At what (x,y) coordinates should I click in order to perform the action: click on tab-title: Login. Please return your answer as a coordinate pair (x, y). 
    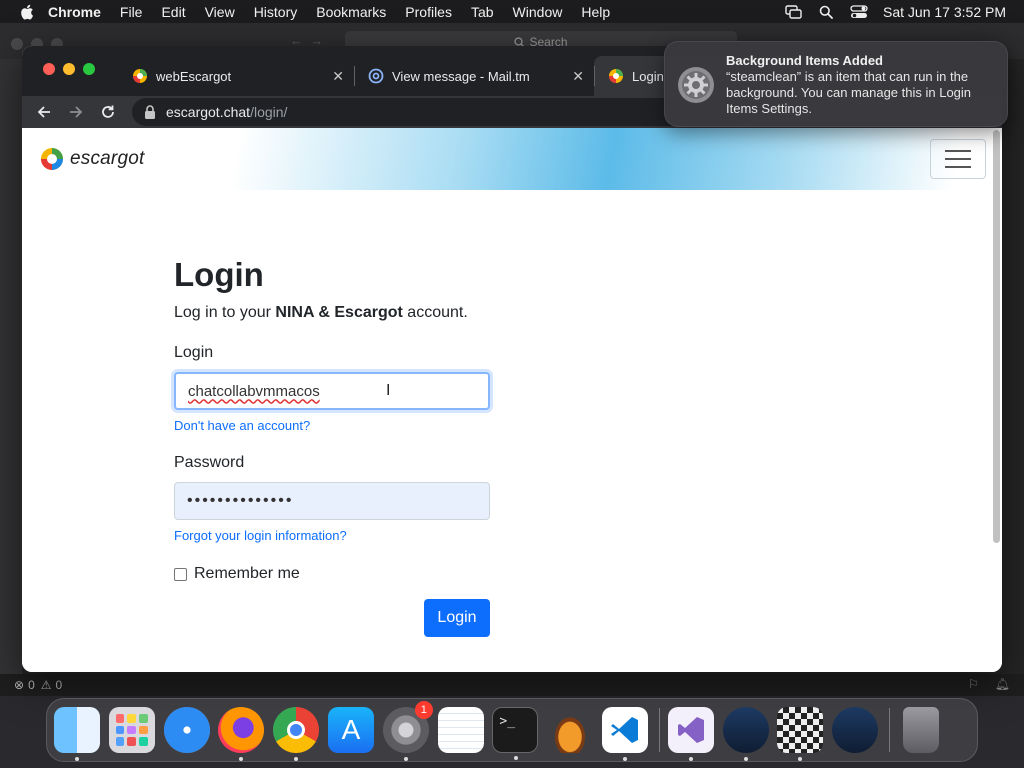
    Looking at the image, I should click on (648, 76).